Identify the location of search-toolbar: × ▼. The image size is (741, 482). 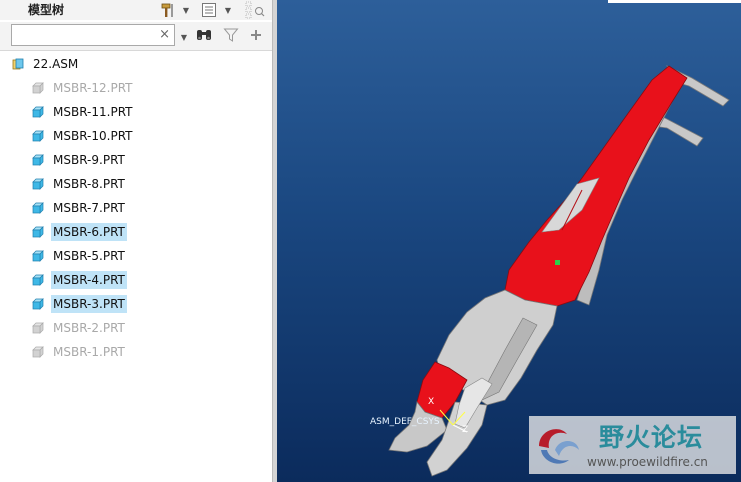
(136, 36).